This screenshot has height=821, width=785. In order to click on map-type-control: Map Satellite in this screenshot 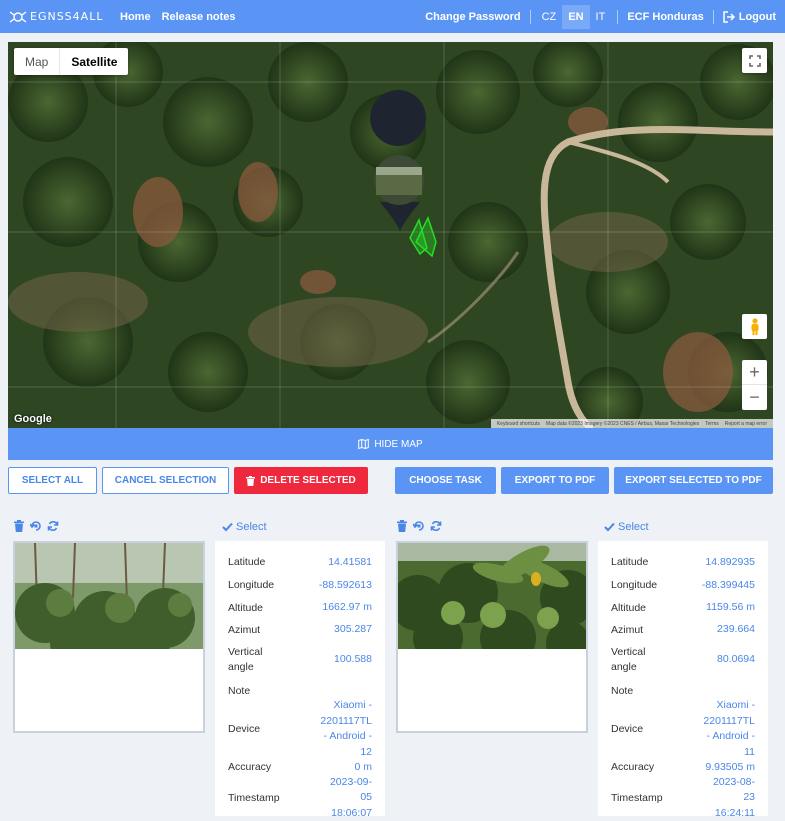, I will do `click(71, 61)`.